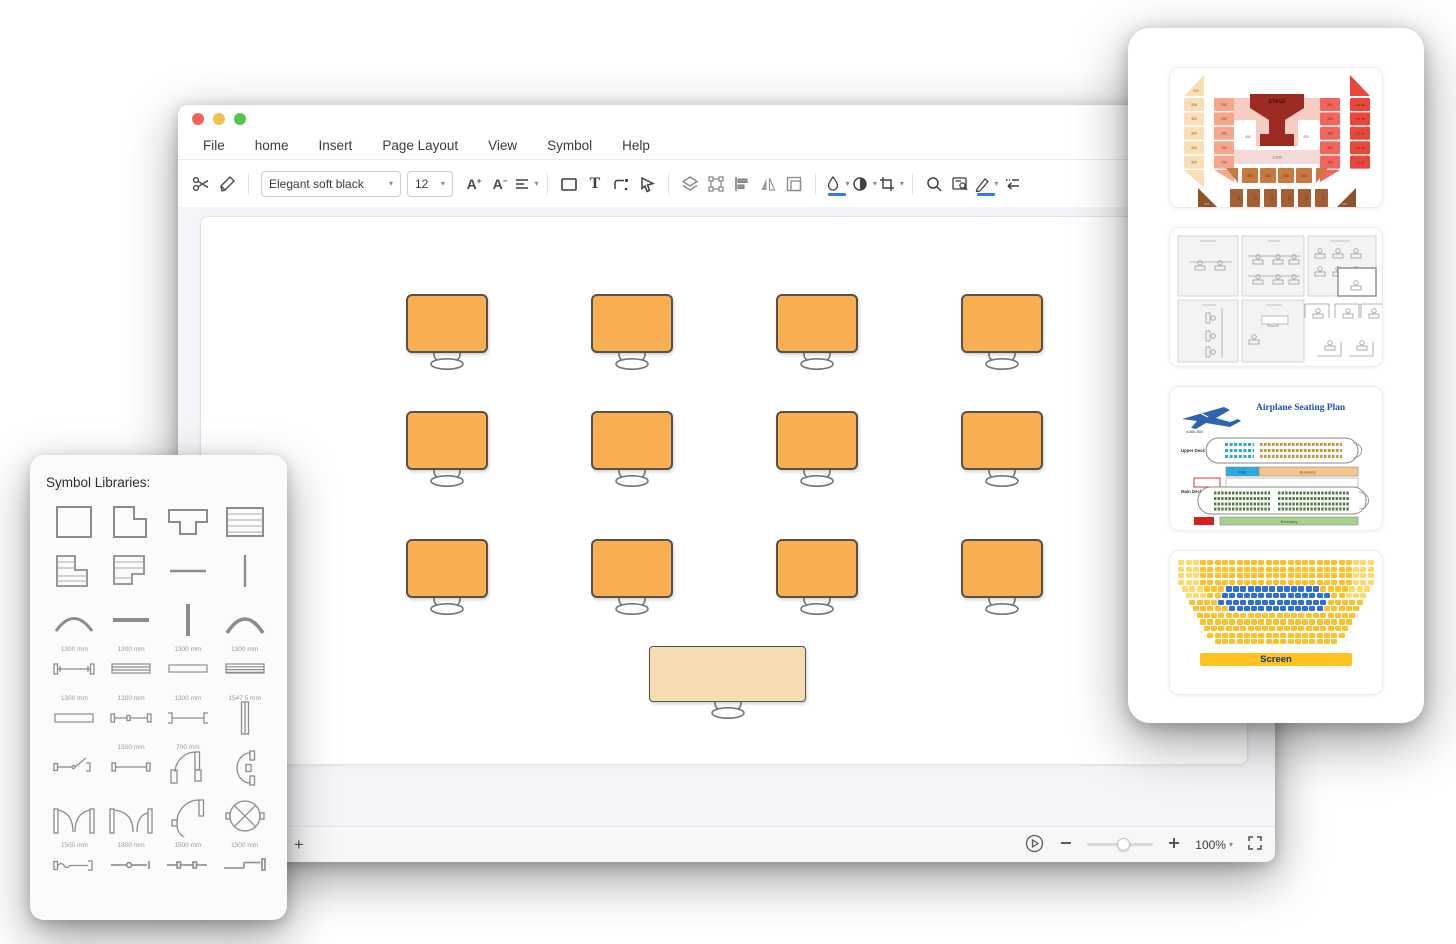 Image resolution: width=1456 pixels, height=944 pixels. What do you see at coordinates (1123, 844) in the screenshot?
I see `zoom-slider-thumb` at bounding box center [1123, 844].